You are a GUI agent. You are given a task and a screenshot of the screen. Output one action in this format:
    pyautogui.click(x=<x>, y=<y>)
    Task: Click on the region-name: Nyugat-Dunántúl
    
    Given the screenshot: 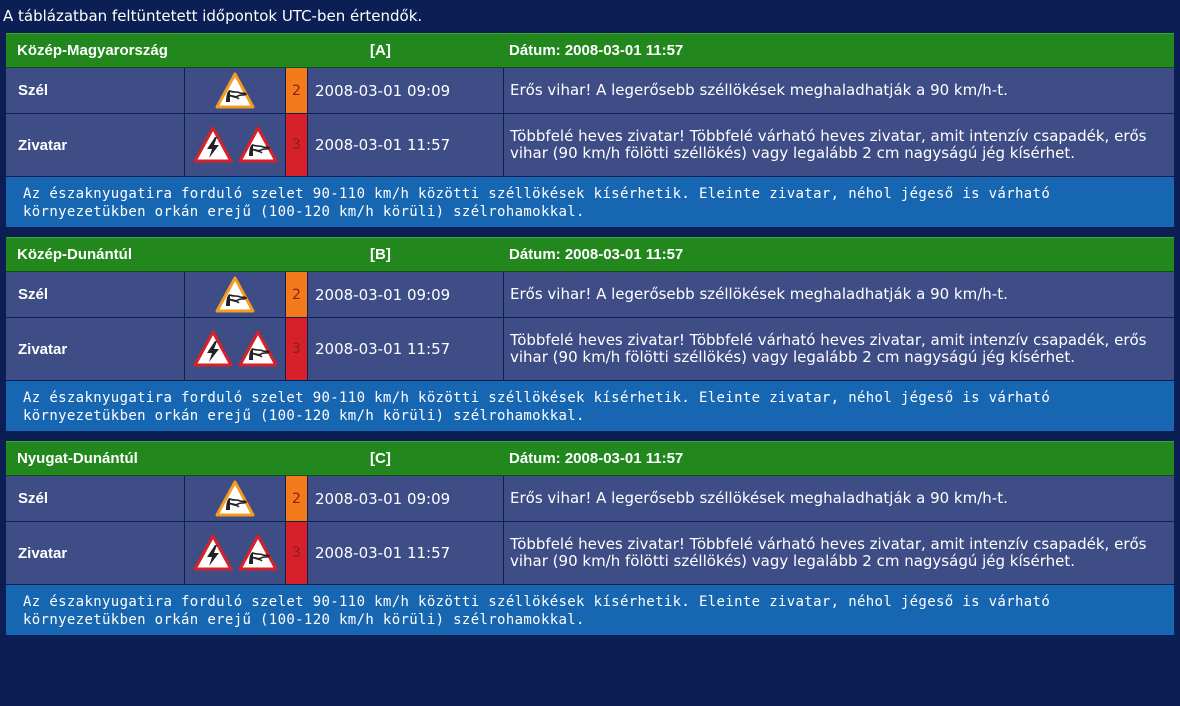 What is the action you would take?
    pyautogui.click(x=77, y=458)
    